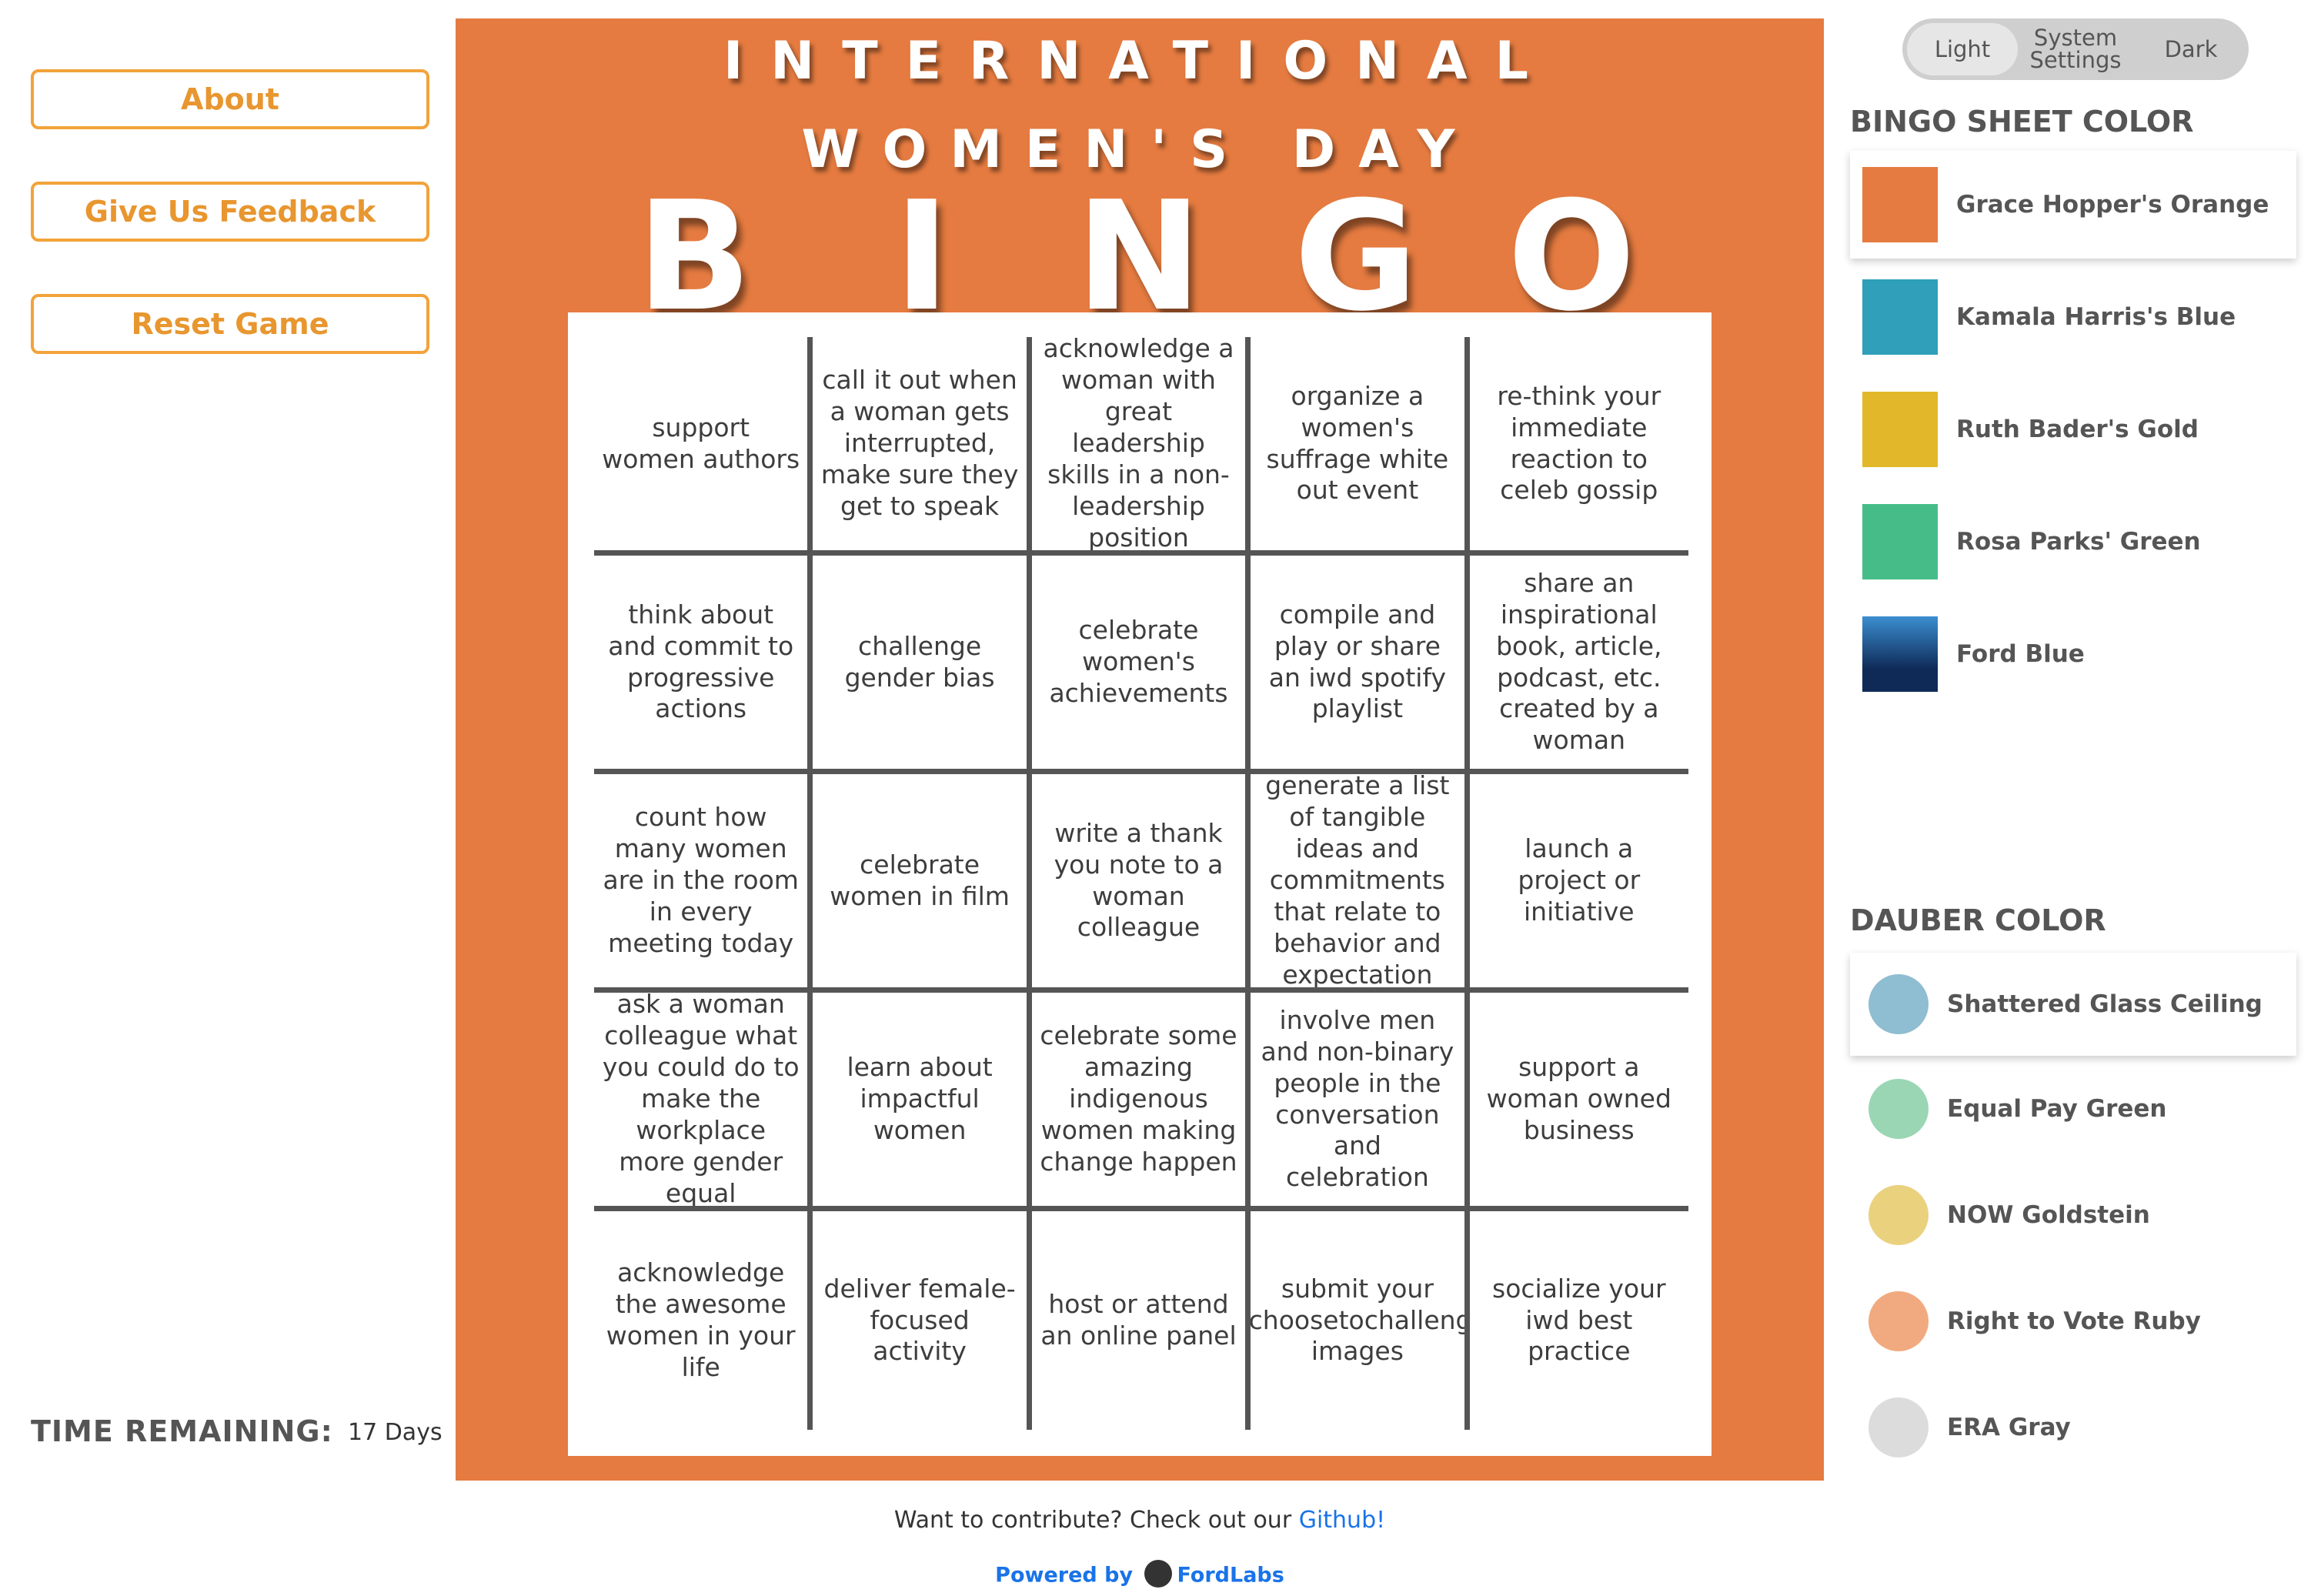 The image size is (2321, 1596). What do you see at coordinates (2105, 1004) in the screenshot?
I see `dauber-color-label: Shattered Glass Ceiling` at bounding box center [2105, 1004].